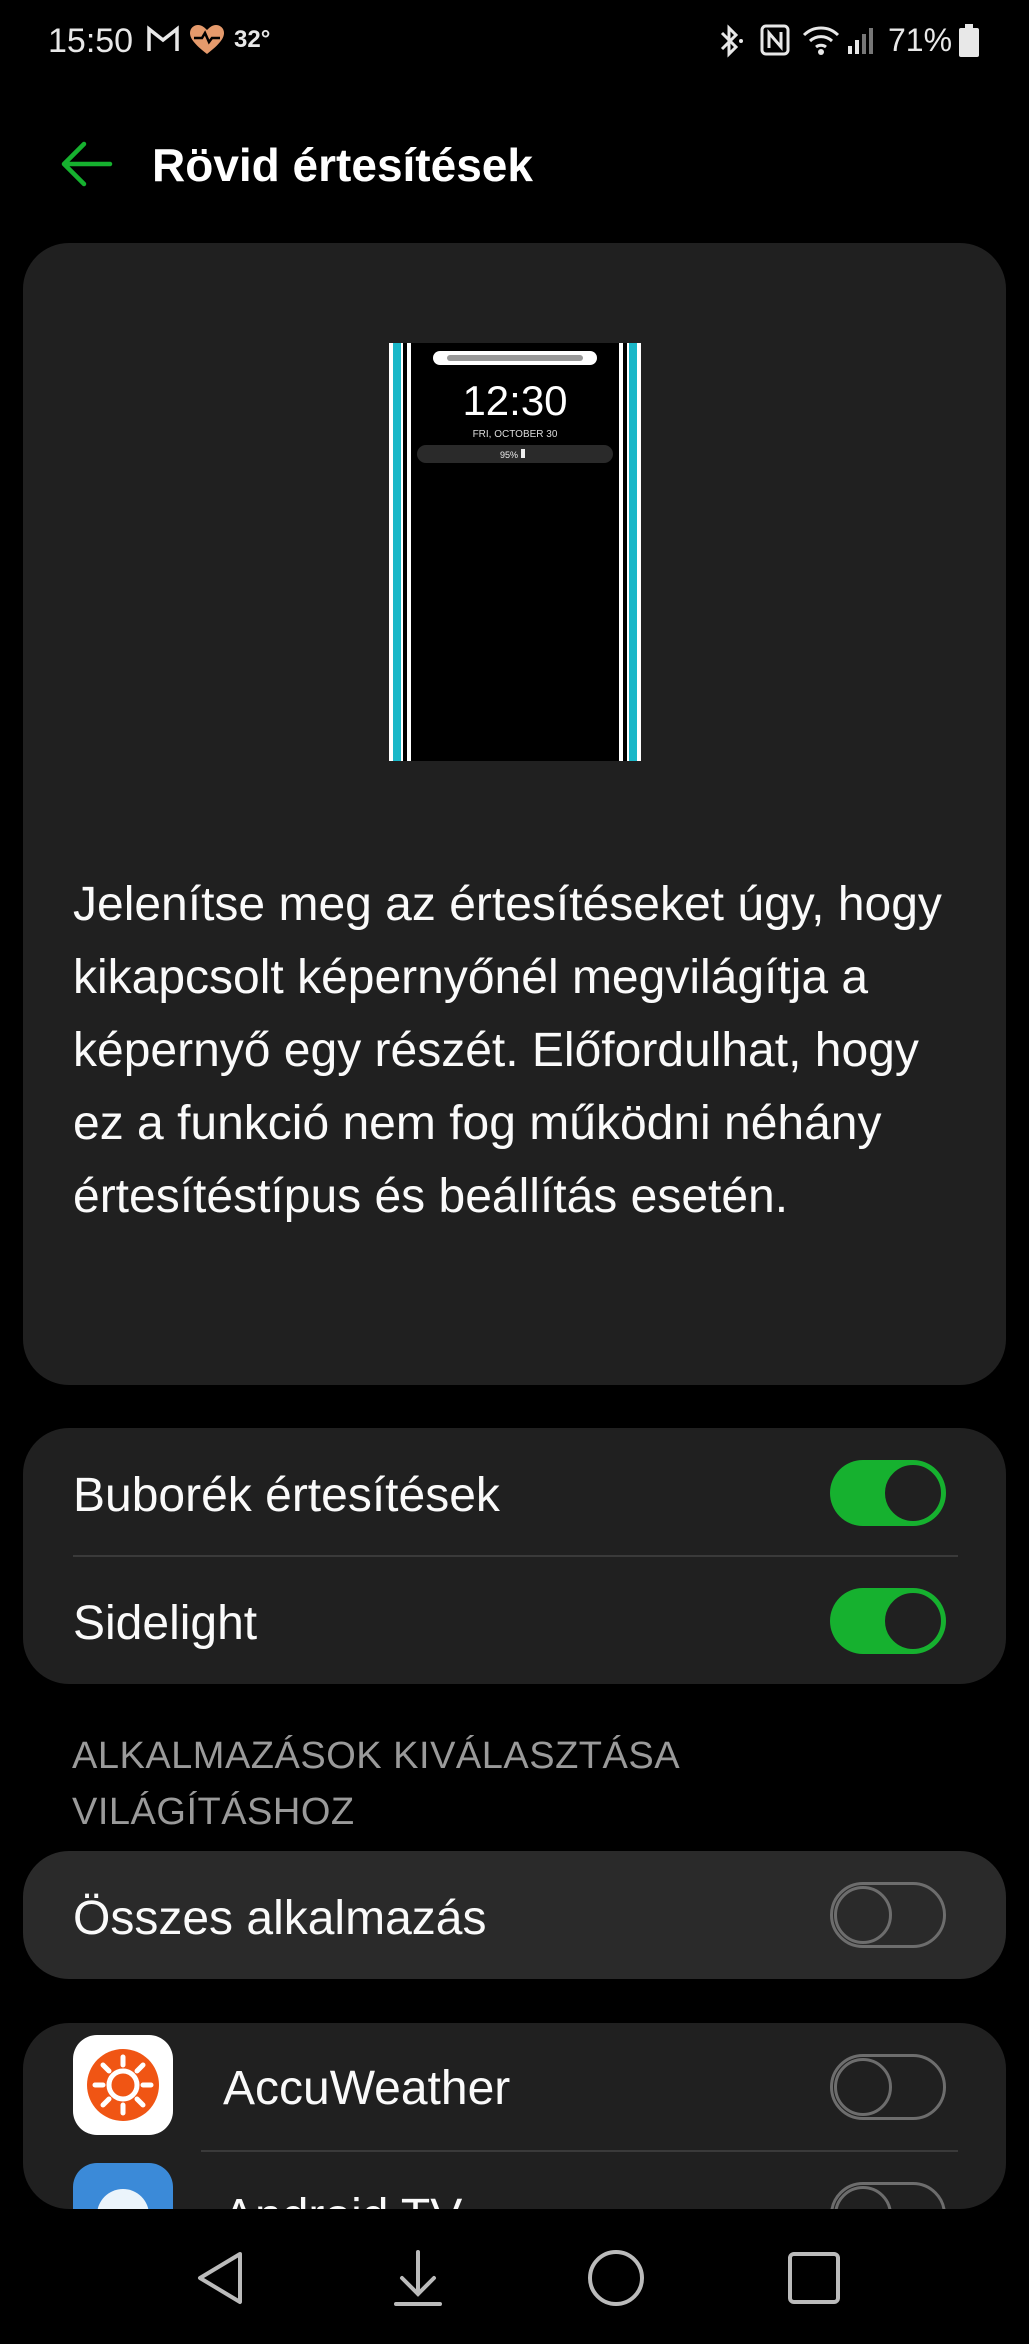 The height and width of the screenshot is (2344, 1029). I want to click on accuweather-toggle, so click(888, 2087).